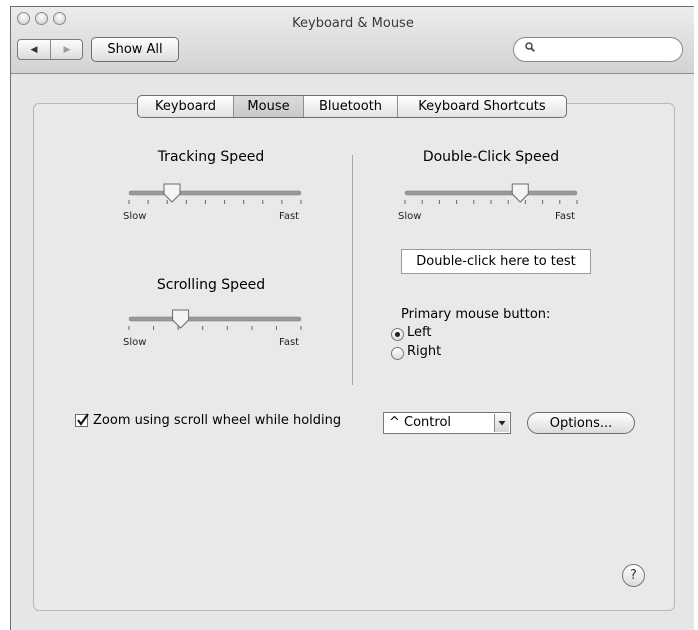 The height and width of the screenshot is (630, 698). Describe the element at coordinates (633, 575) in the screenshot. I see `help-button: ?` at that location.